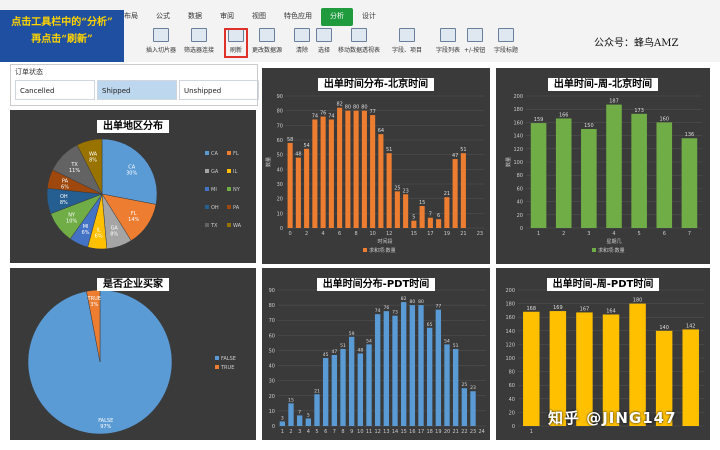  What do you see at coordinates (481, 432) in the screenshot?
I see `x-tick-label: 24` at bounding box center [481, 432].